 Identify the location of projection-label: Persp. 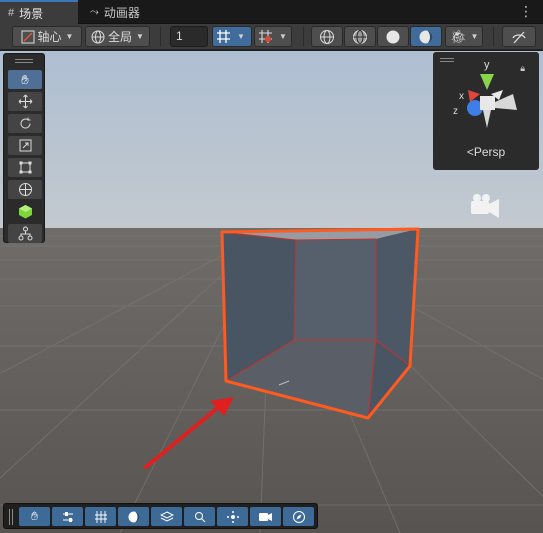
(489, 152).